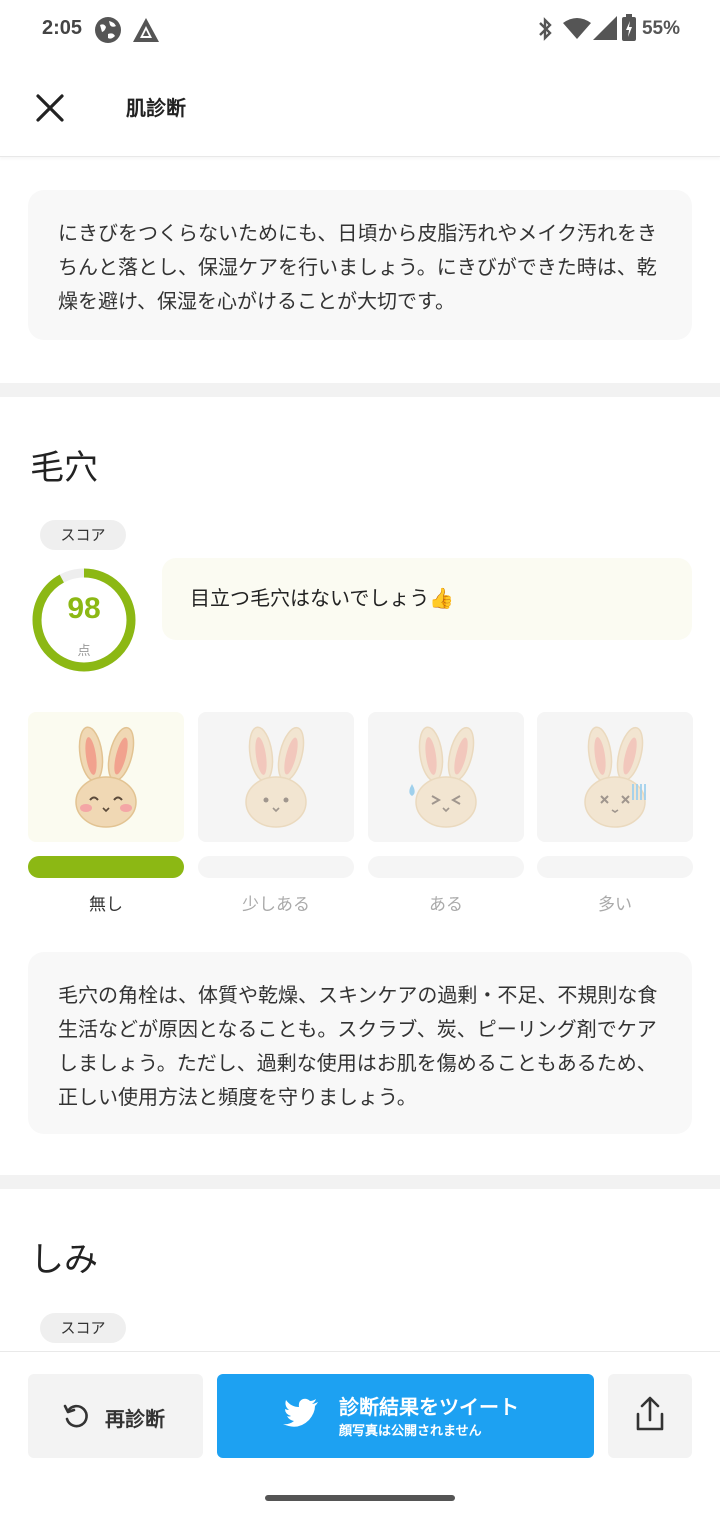  I want to click on sweating-rabbit-icon, so click(443, 777).